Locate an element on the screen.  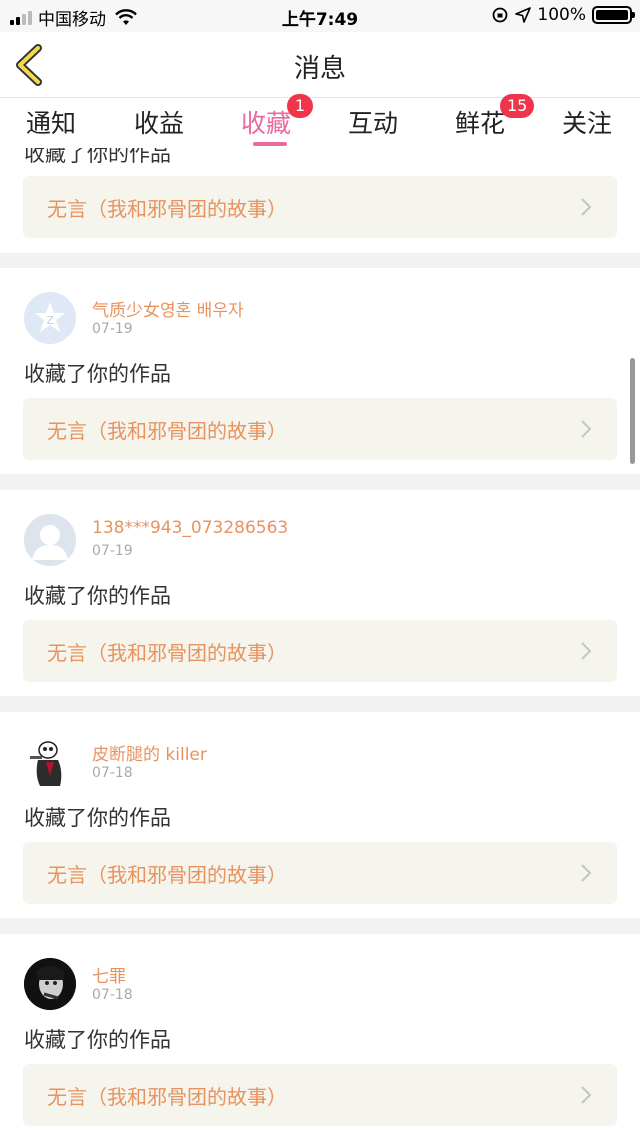
active-tab-indicator is located at coordinates (270, 144).